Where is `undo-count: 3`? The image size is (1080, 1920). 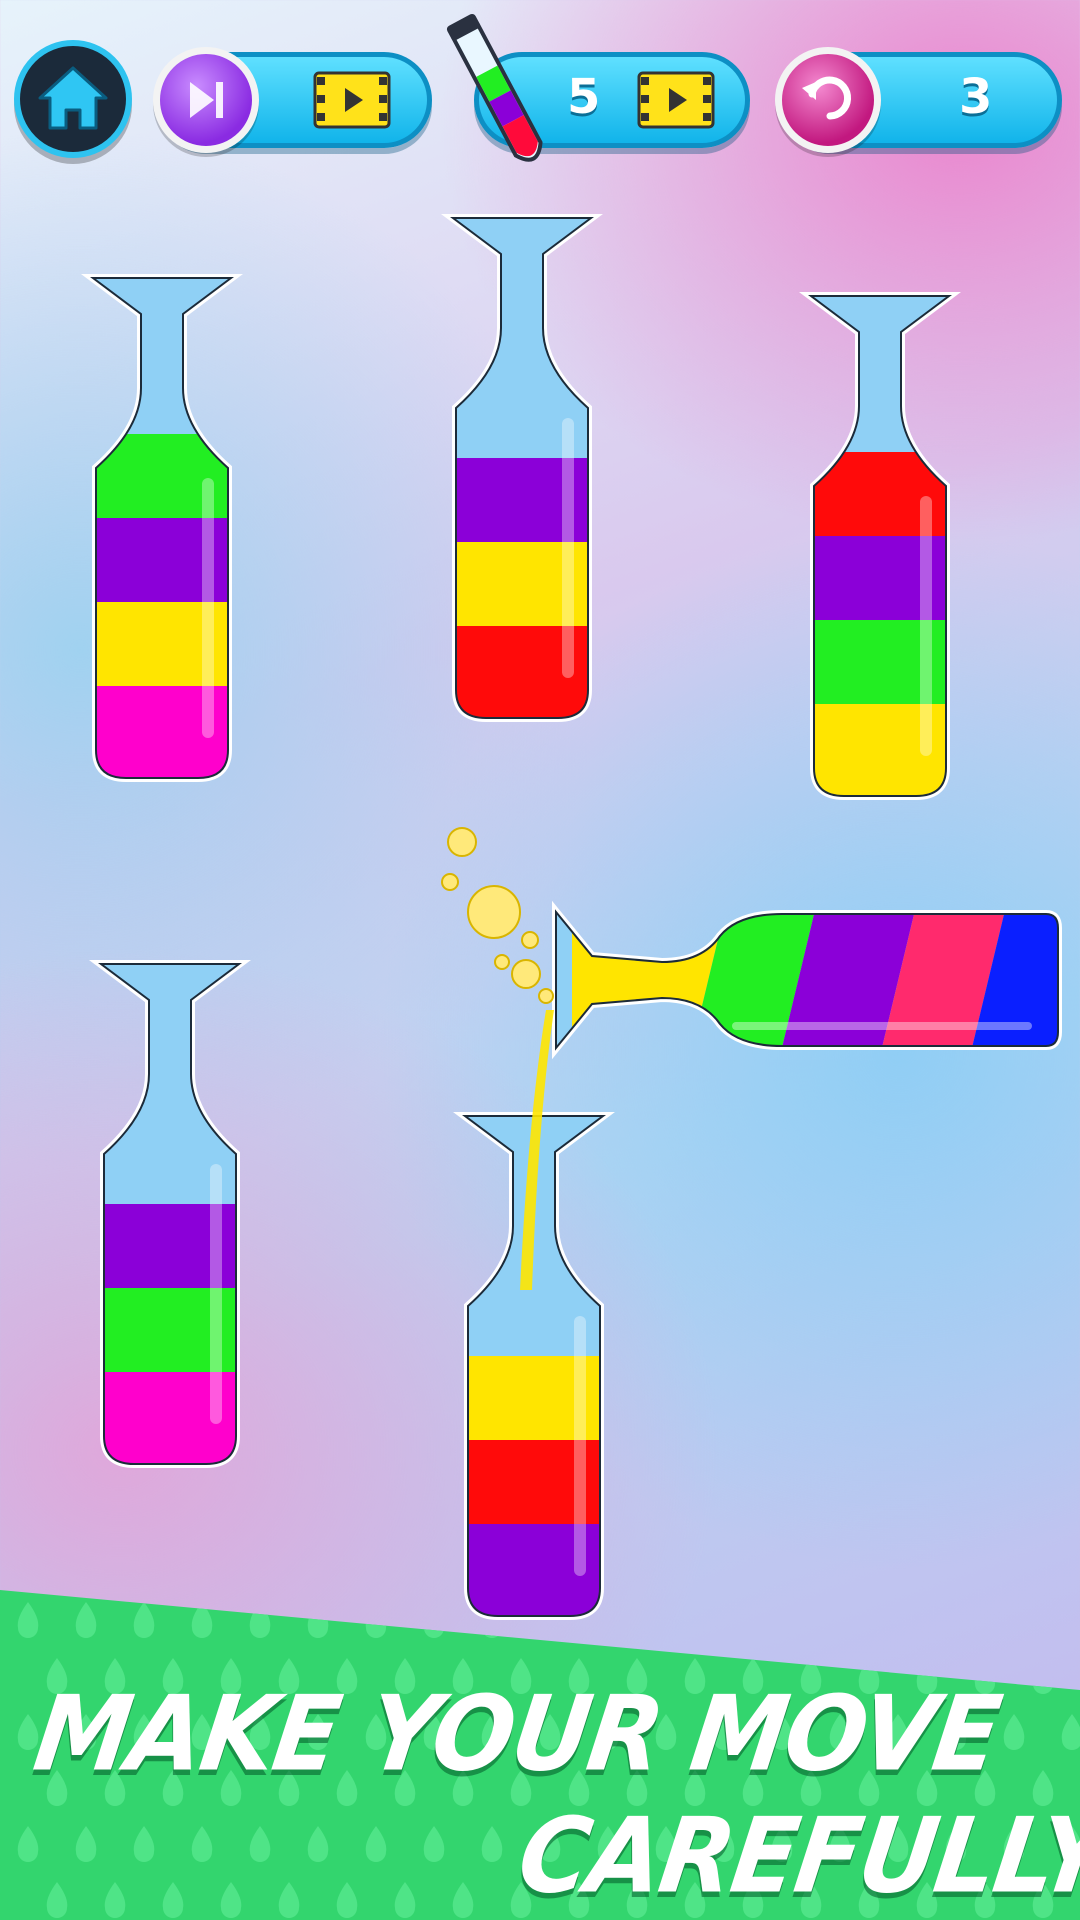 undo-count: 3 is located at coordinates (976, 97).